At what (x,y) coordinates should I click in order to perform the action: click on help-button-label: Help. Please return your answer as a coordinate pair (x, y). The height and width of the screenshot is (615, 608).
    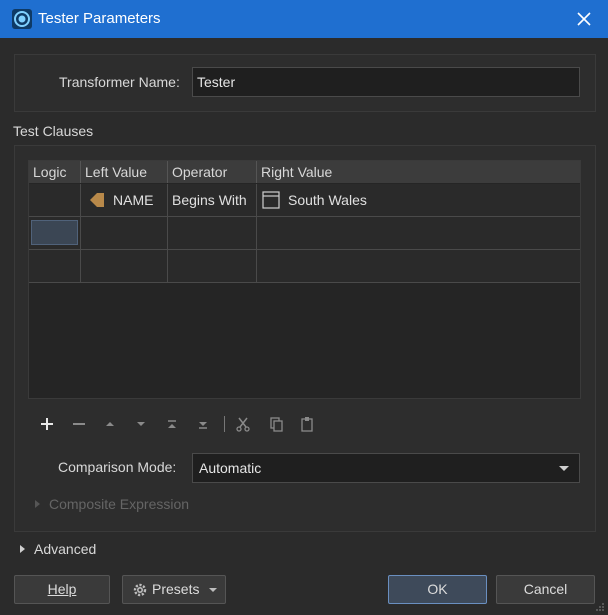
    Looking at the image, I should click on (62, 589).